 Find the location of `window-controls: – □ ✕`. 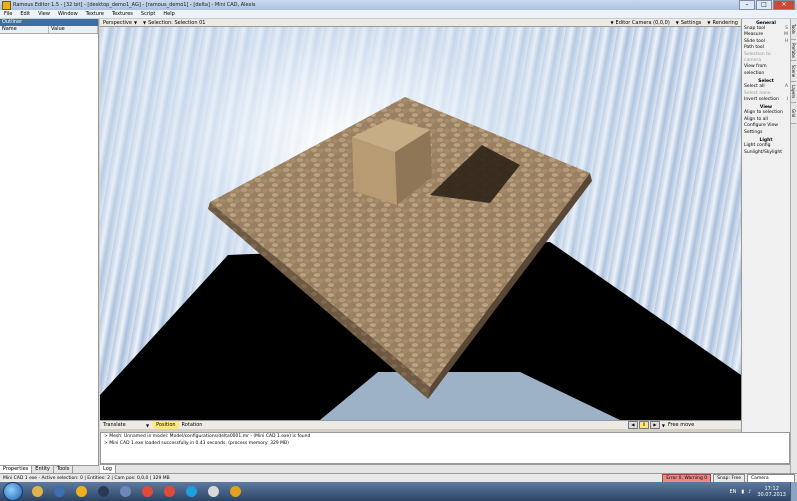

window-controls: – □ ✕ is located at coordinates (767, 5).